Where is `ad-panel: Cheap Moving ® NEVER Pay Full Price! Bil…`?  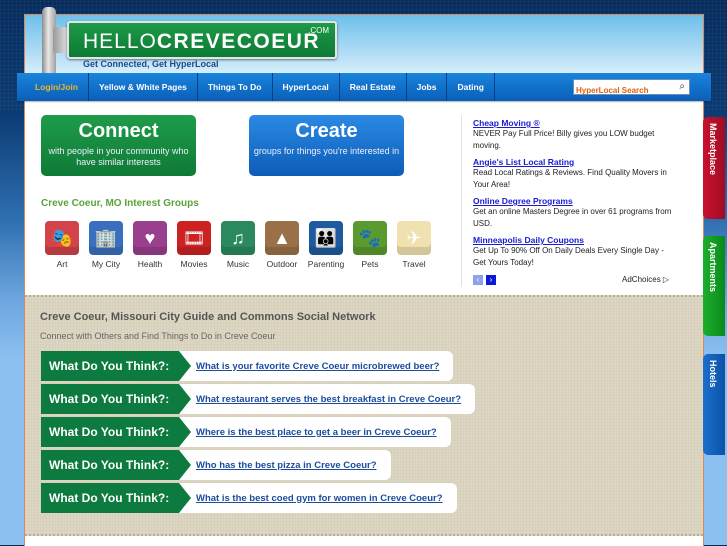 ad-panel: Cheap Moving ® NEVER Pay Full Price! Bil… is located at coordinates (579, 201).